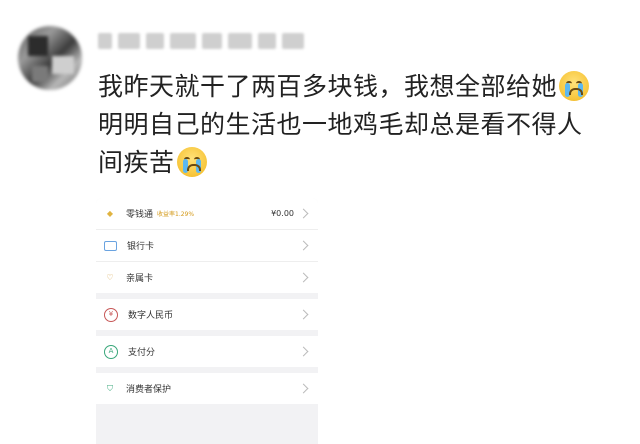  Describe the element at coordinates (142, 353) in the screenshot. I see `wallet-item-label: 支付分` at that location.